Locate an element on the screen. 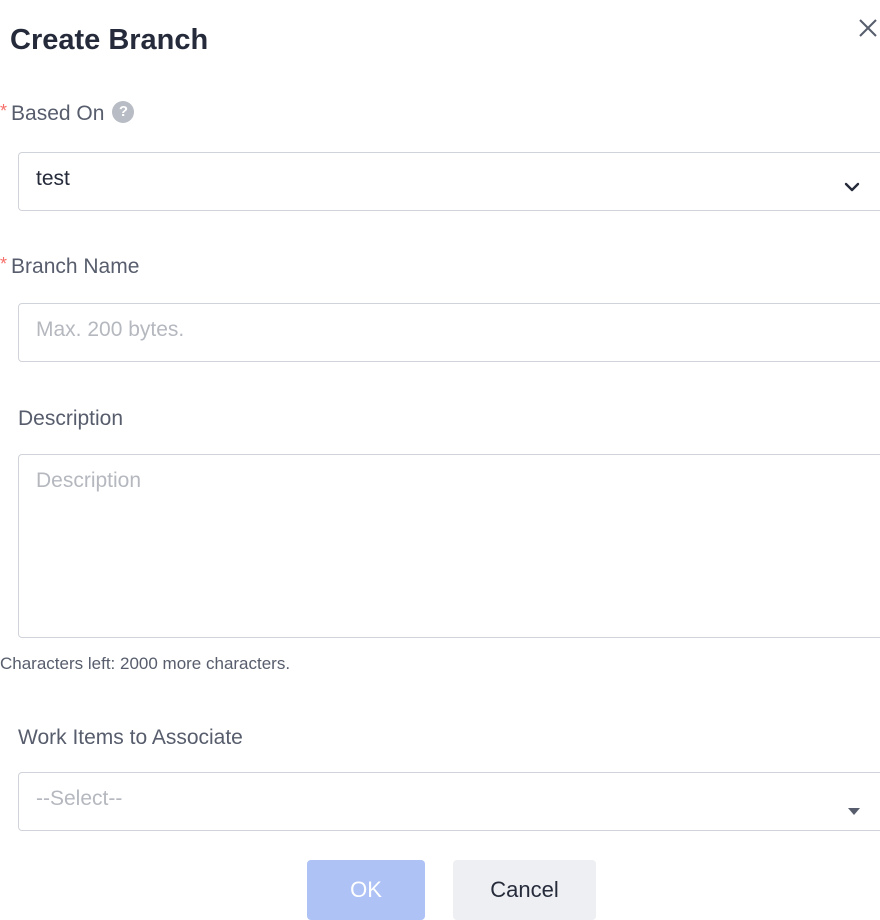 The height and width of the screenshot is (920, 880). based-on-label: * Based On? is located at coordinates (67, 114).